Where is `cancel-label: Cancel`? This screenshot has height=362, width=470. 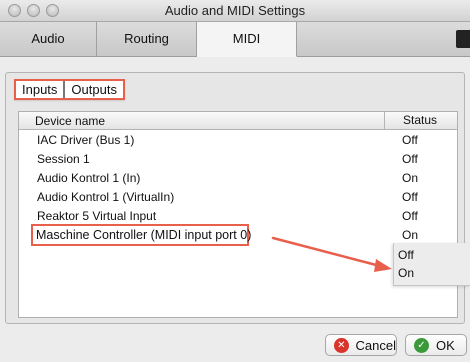
cancel-label: Cancel is located at coordinates (375, 345).